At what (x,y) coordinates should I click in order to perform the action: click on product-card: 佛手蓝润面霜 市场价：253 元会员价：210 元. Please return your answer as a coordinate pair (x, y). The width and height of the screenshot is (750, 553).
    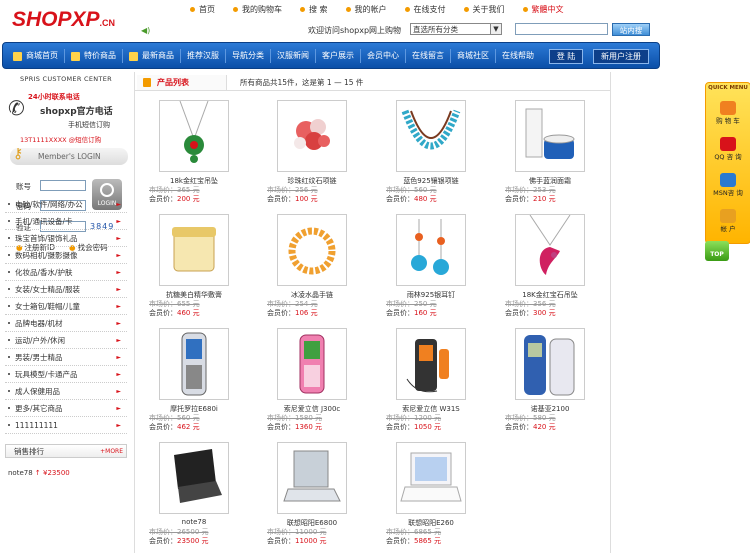
    Looking at the image, I should click on (550, 152).